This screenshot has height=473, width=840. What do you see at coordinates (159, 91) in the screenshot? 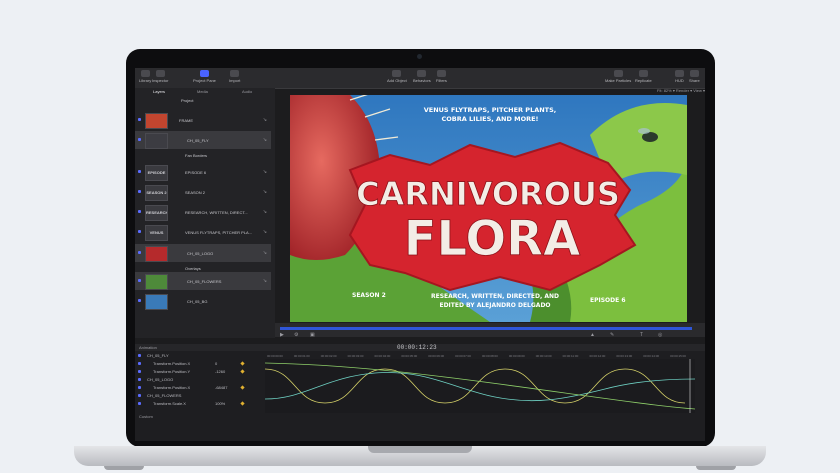
I see `tab-layers: Layers` at bounding box center [159, 91].